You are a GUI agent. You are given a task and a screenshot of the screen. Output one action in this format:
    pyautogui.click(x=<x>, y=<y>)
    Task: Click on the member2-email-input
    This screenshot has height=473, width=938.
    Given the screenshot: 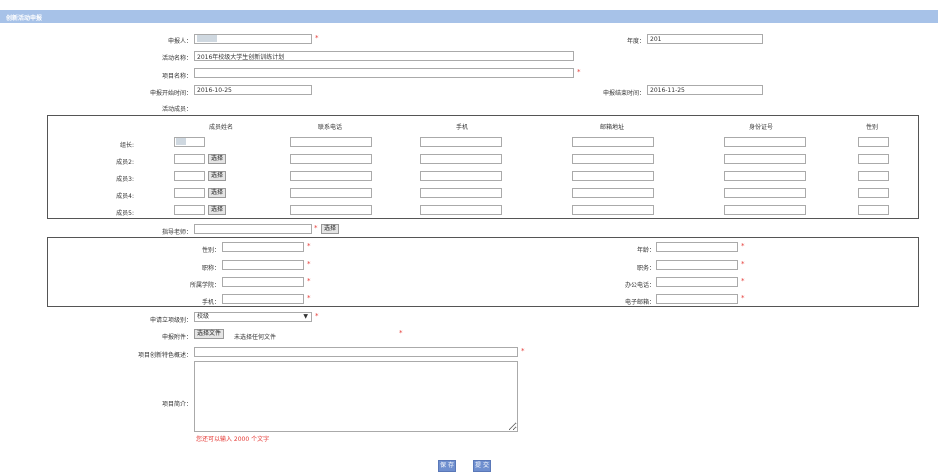 What is the action you would take?
    pyautogui.click(x=613, y=159)
    